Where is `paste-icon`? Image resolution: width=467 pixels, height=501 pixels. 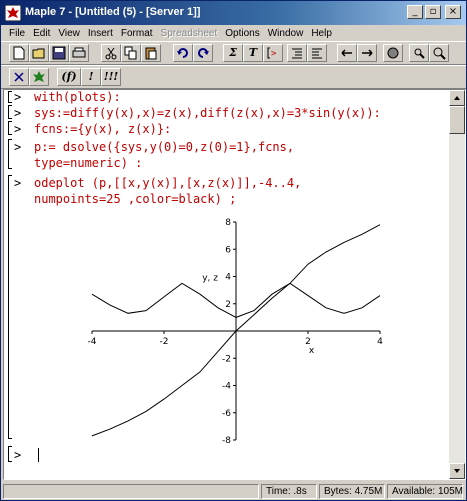
paste-icon is located at coordinates (151, 53).